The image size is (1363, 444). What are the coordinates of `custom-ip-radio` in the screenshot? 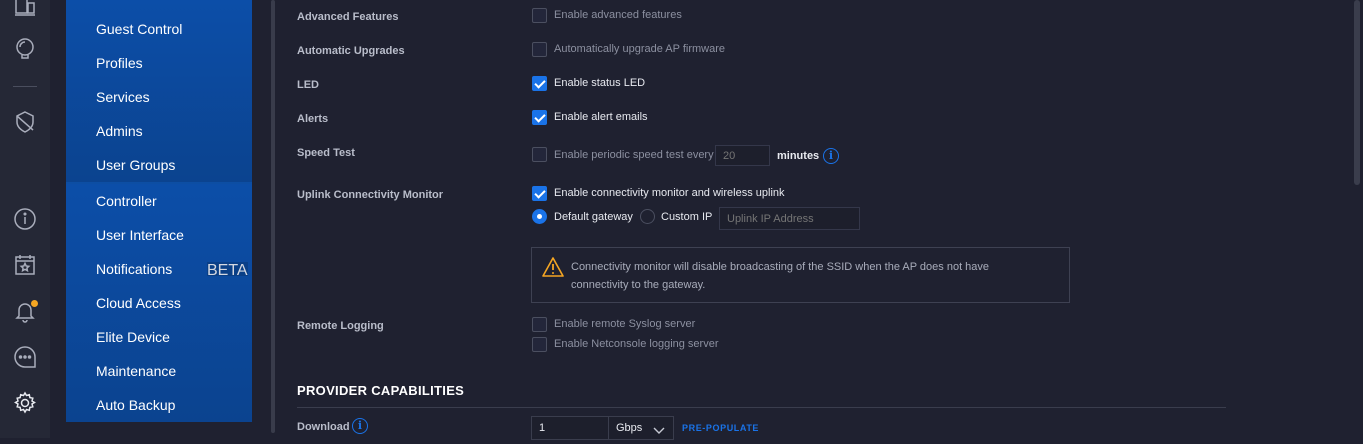 It's located at (647, 216).